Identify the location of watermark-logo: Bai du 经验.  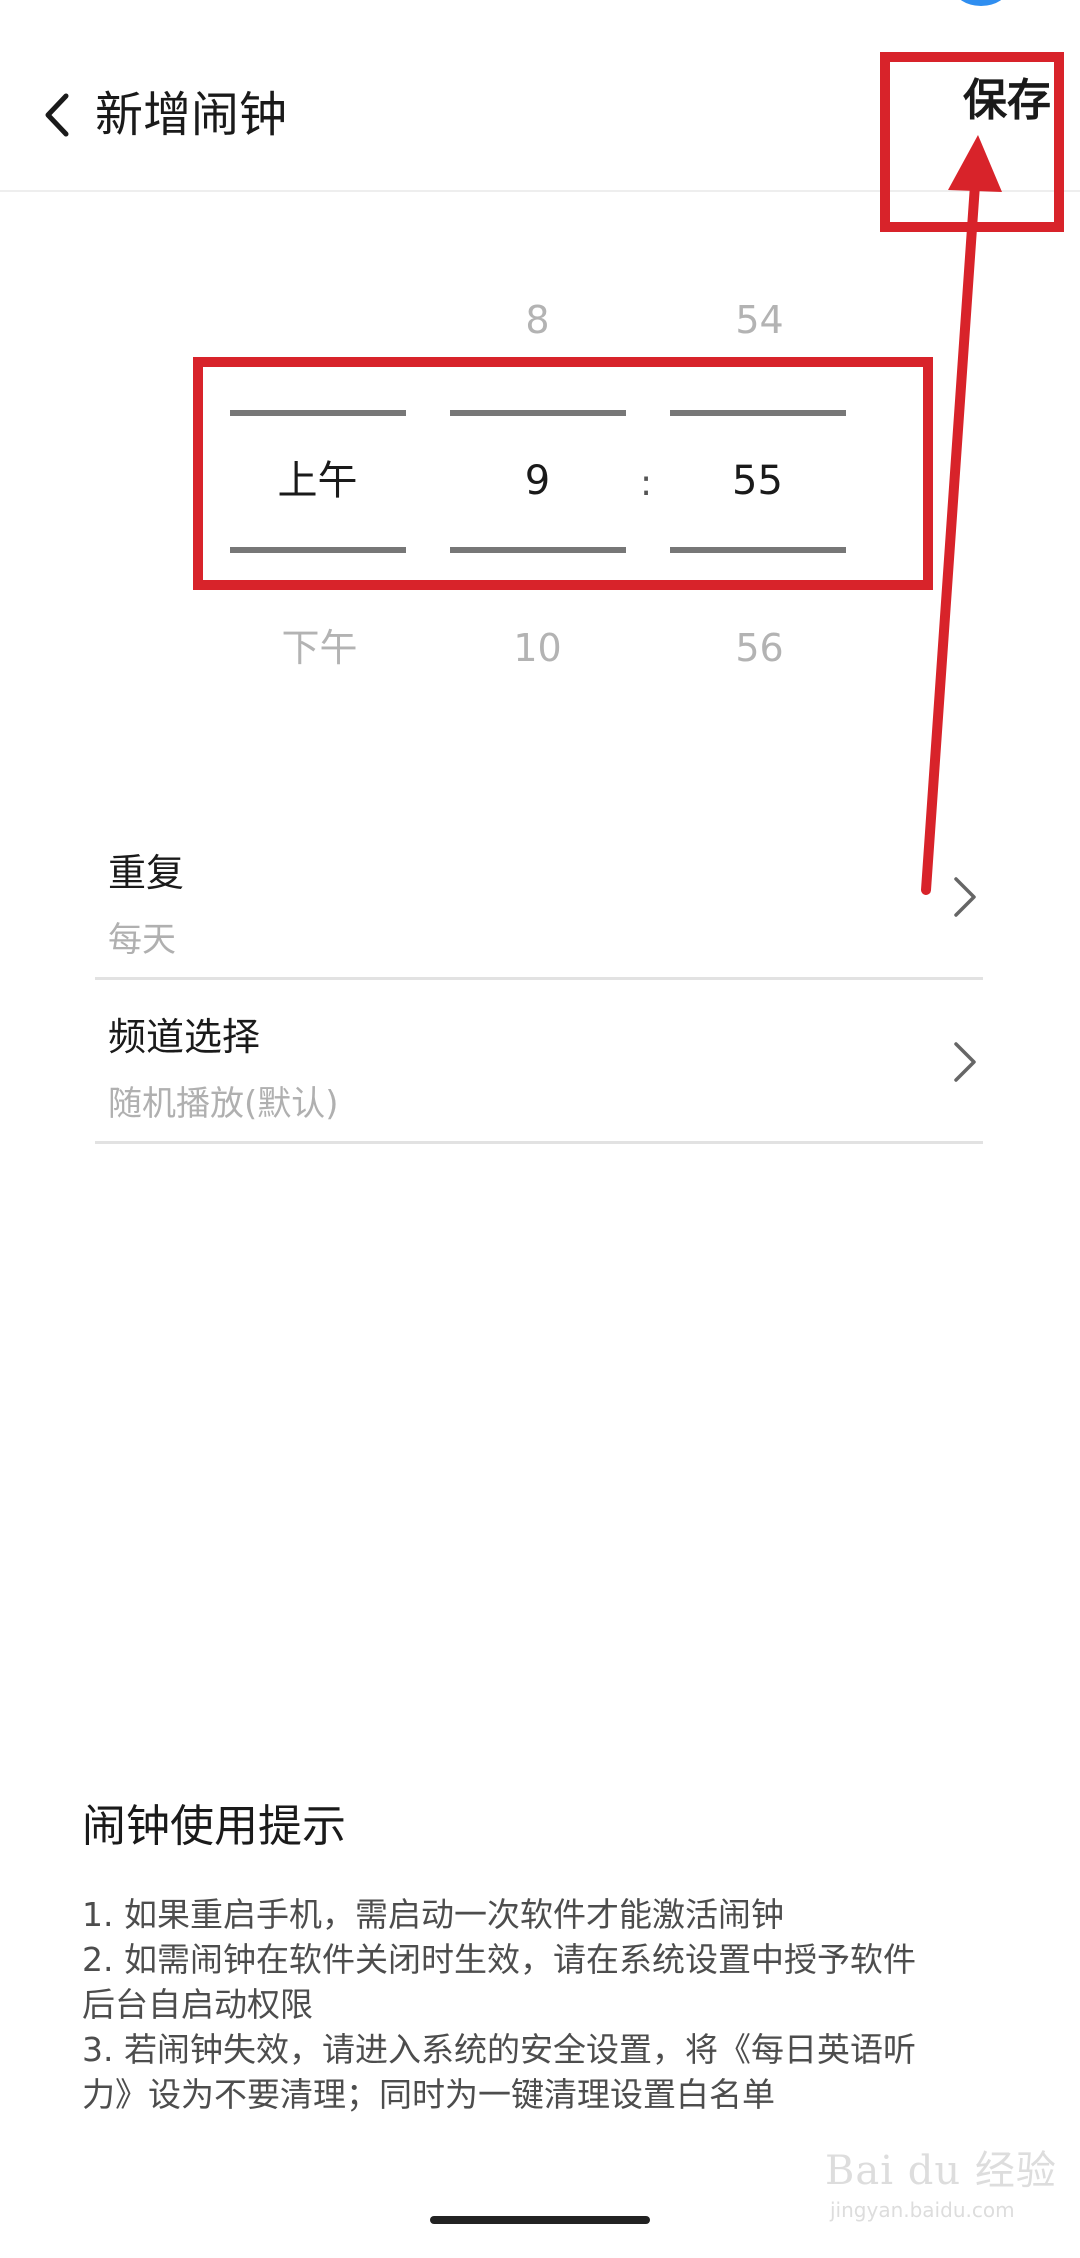
(941, 2171).